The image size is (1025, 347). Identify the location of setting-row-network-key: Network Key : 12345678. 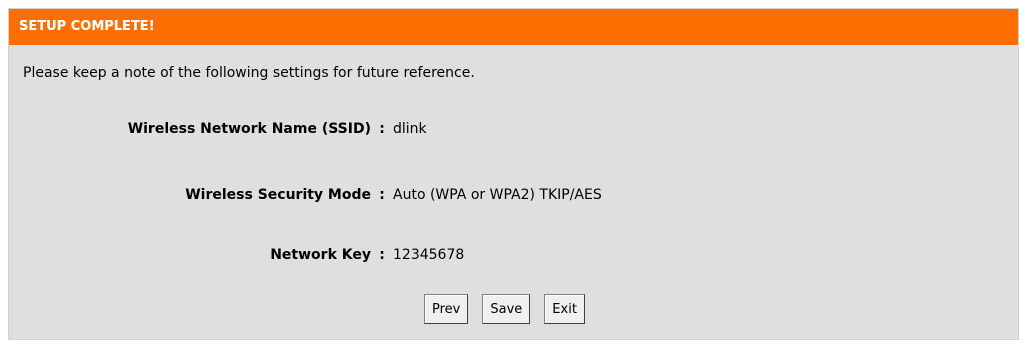
(354, 255).